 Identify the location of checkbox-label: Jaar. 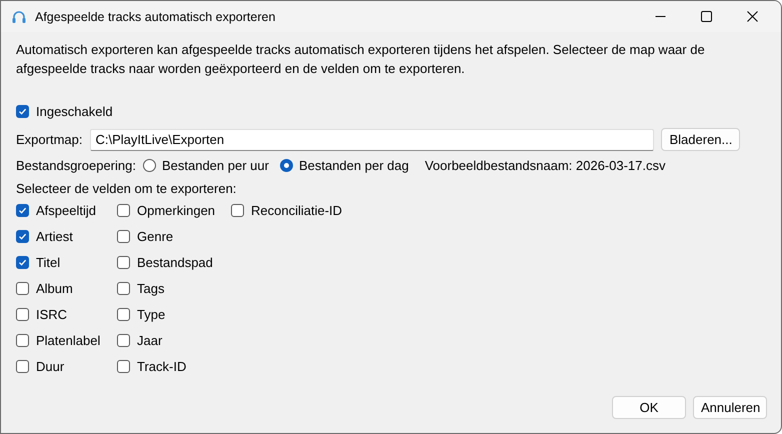
(149, 340).